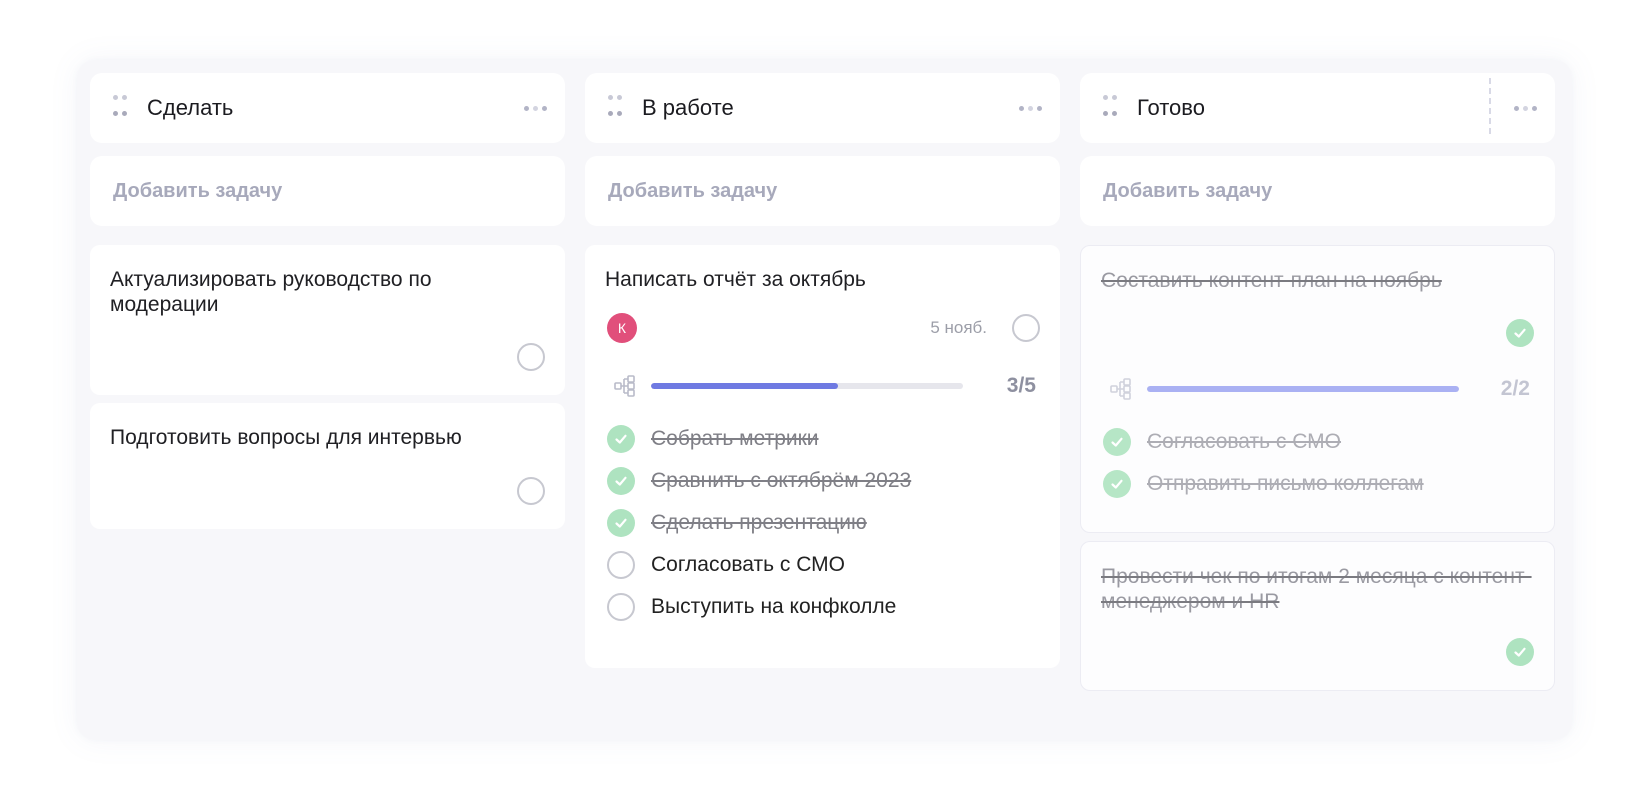  I want to click on subtask-label: Сравнить с октябрём 2023, so click(781, 480).